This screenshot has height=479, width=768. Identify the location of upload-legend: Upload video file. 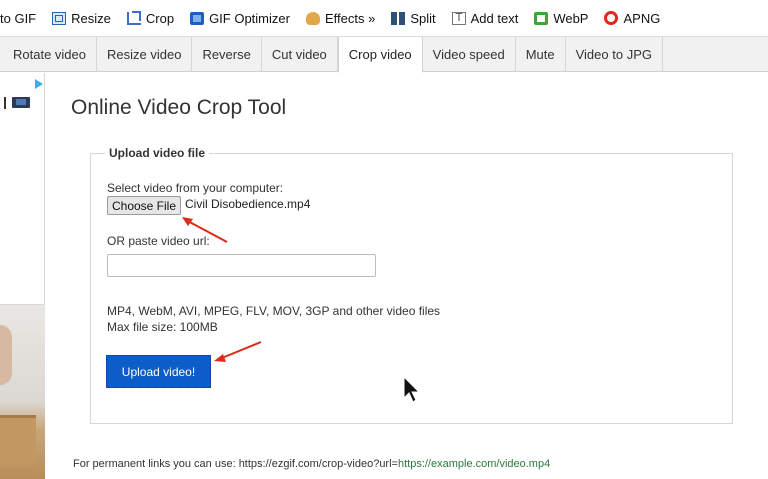
(157, 153).